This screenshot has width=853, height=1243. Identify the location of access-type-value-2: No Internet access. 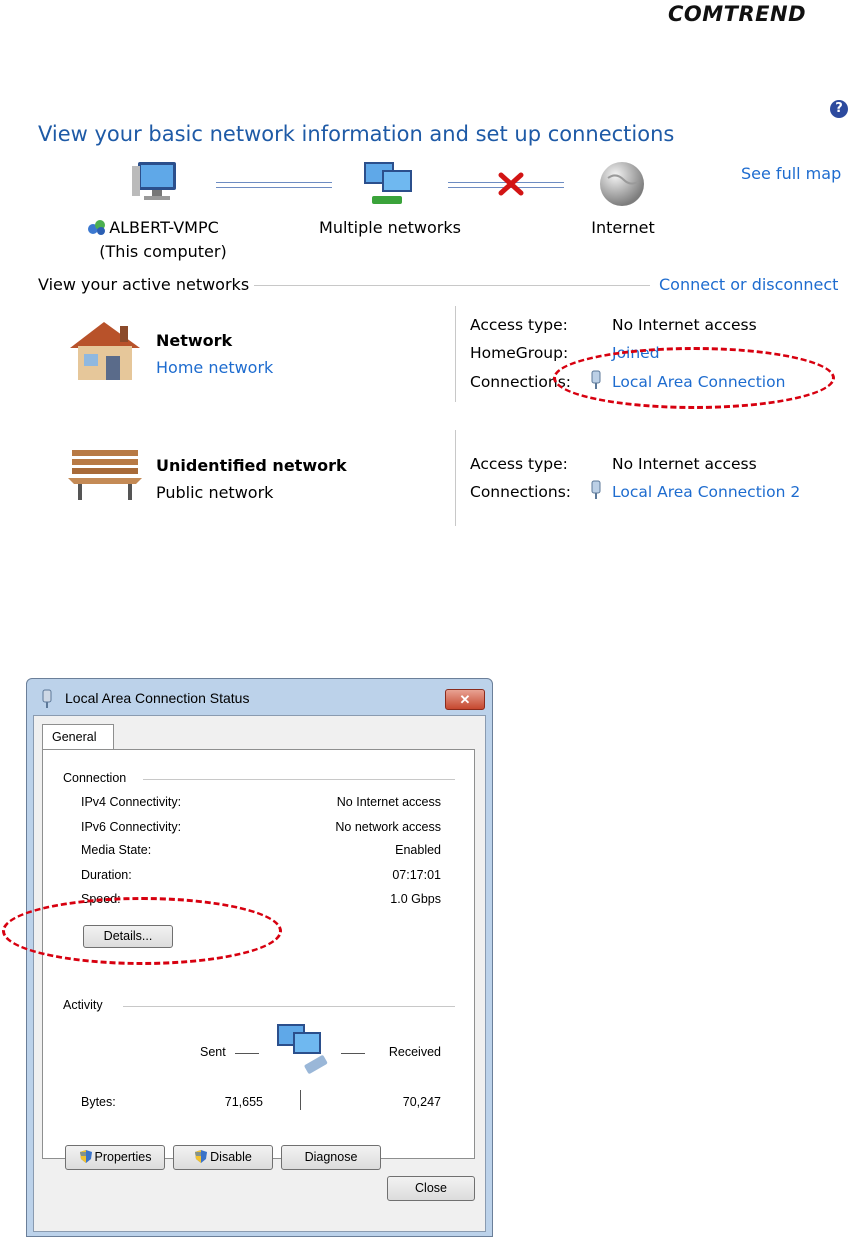
(684, 464).